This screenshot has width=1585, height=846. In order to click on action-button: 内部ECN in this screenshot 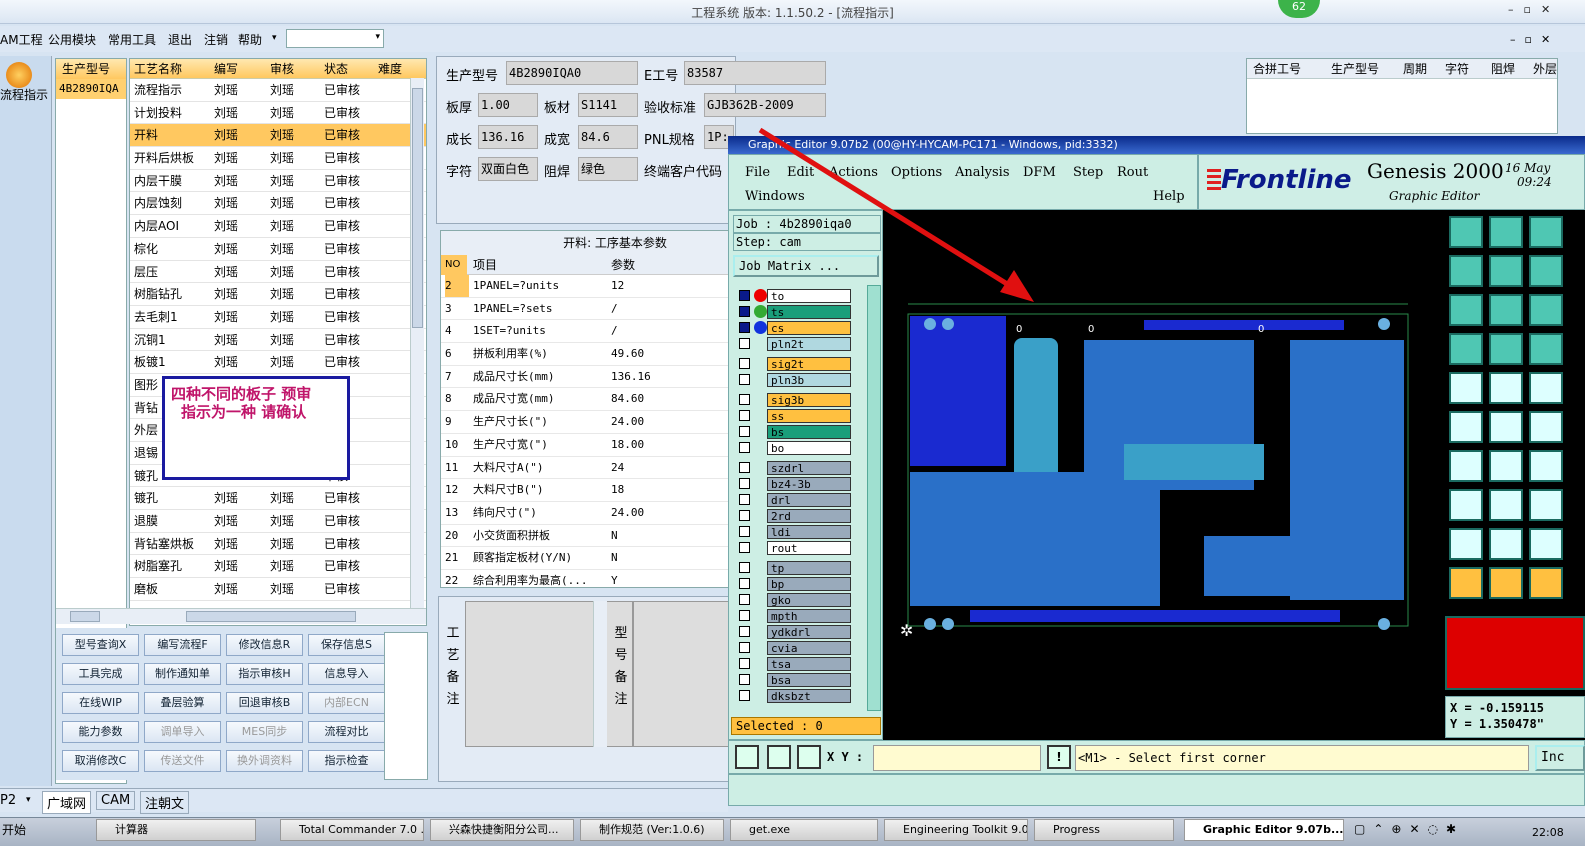, I will do `click(346, 703)`.